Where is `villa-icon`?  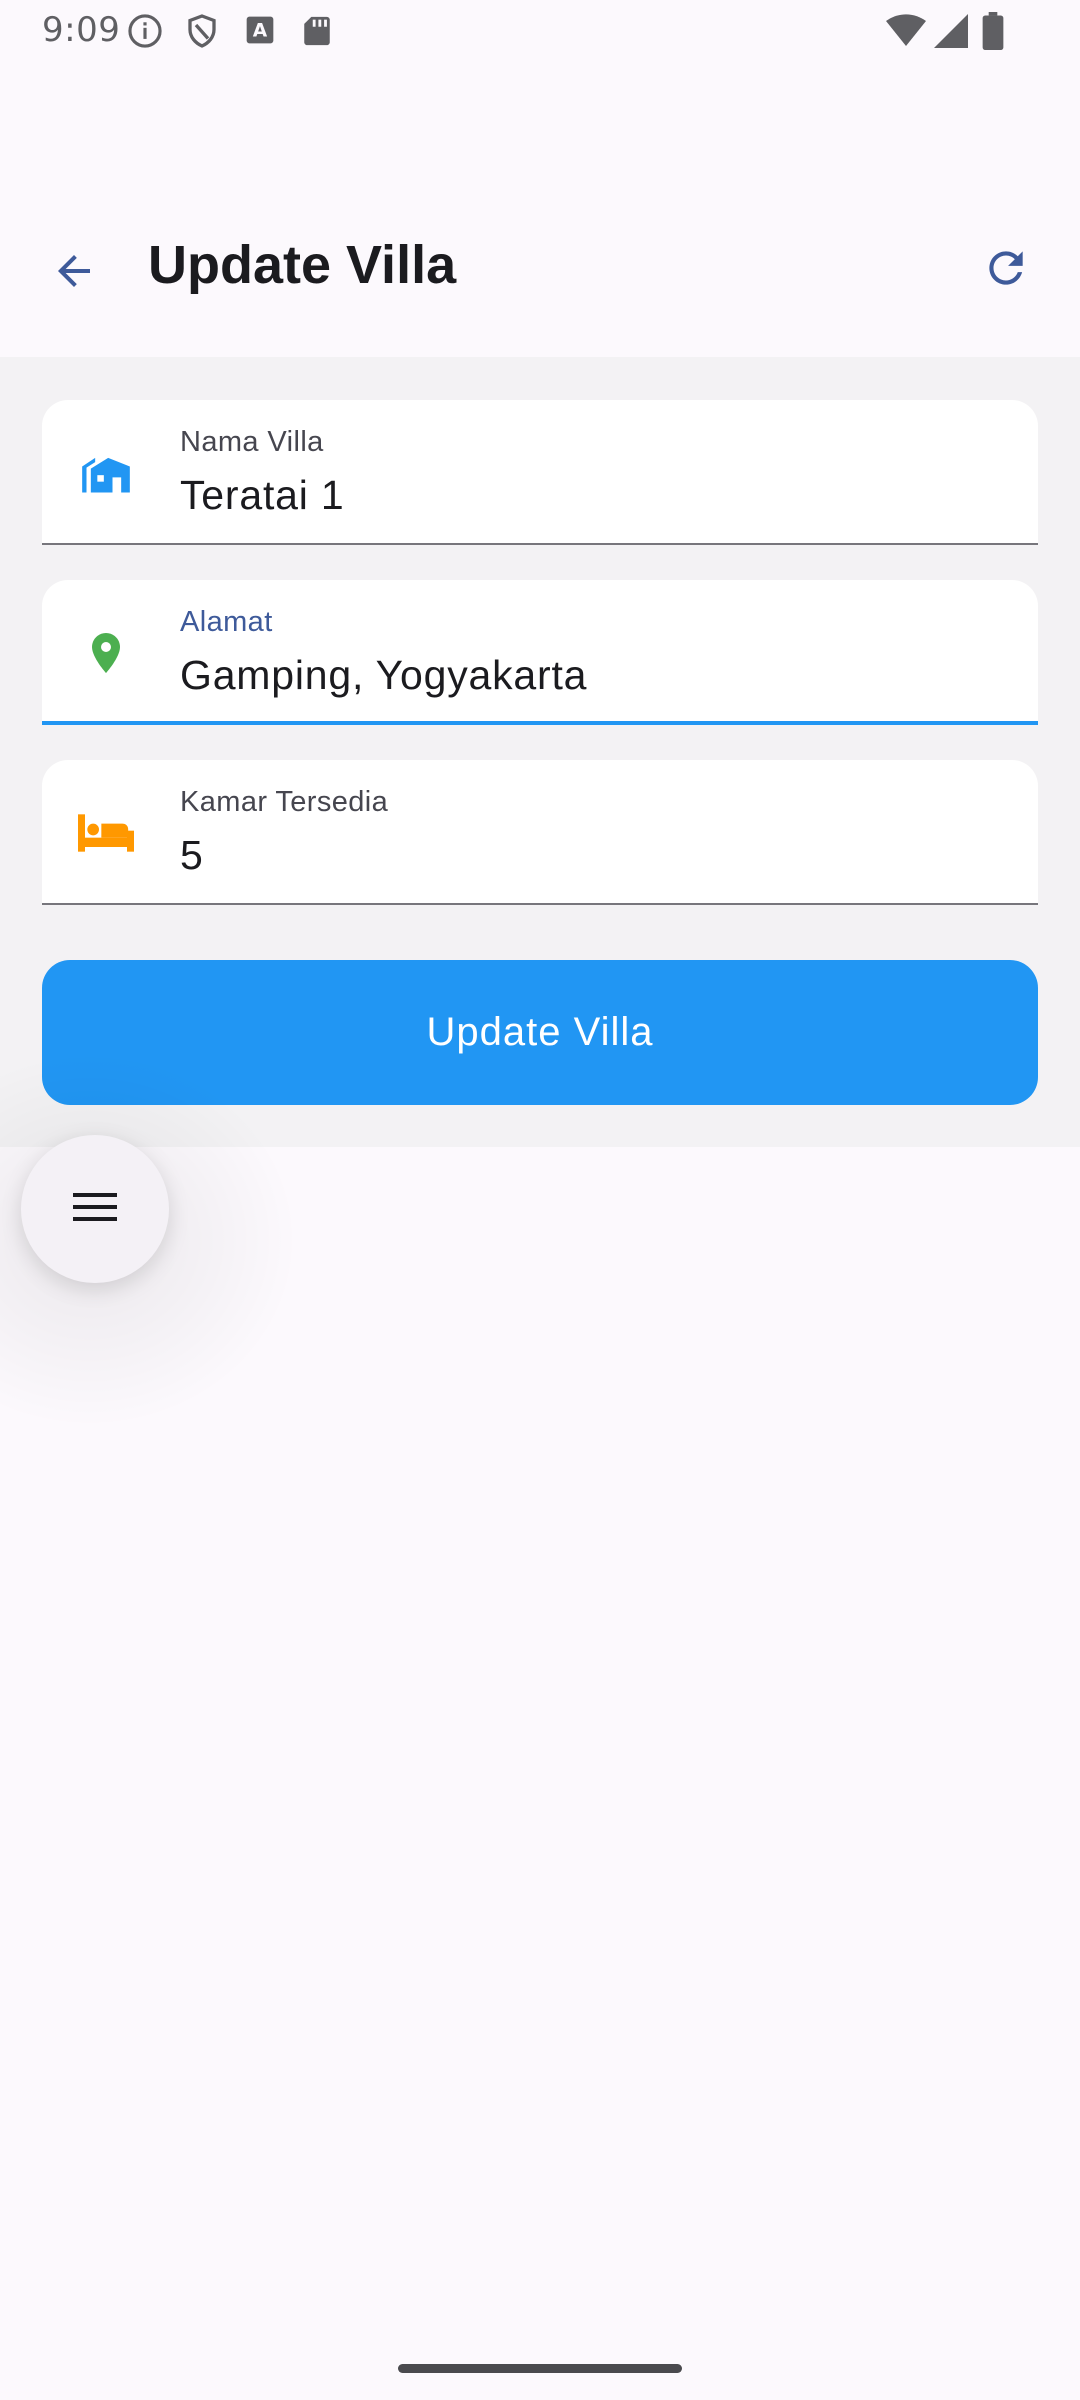 villa-icon is located at coordinates (106, 473).